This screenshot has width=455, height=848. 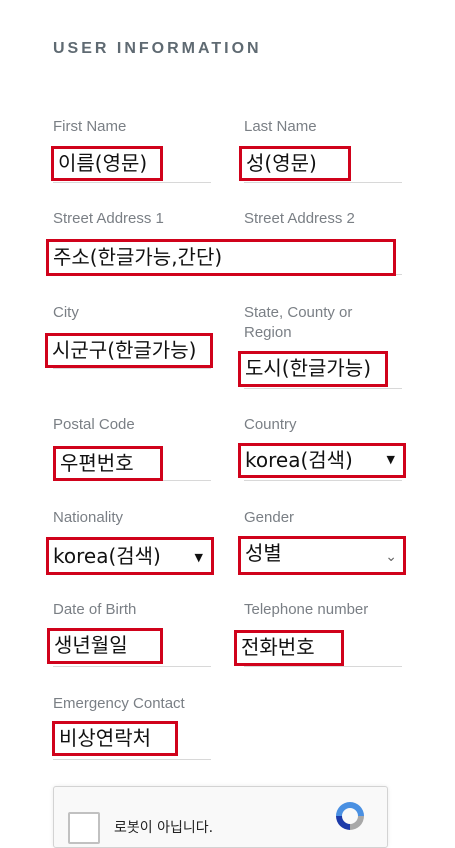 What do you see at coordinates (308, 368) in the screenshot?
I see `state-value: 도시(한글가능)` at bounding box center [308, 368].